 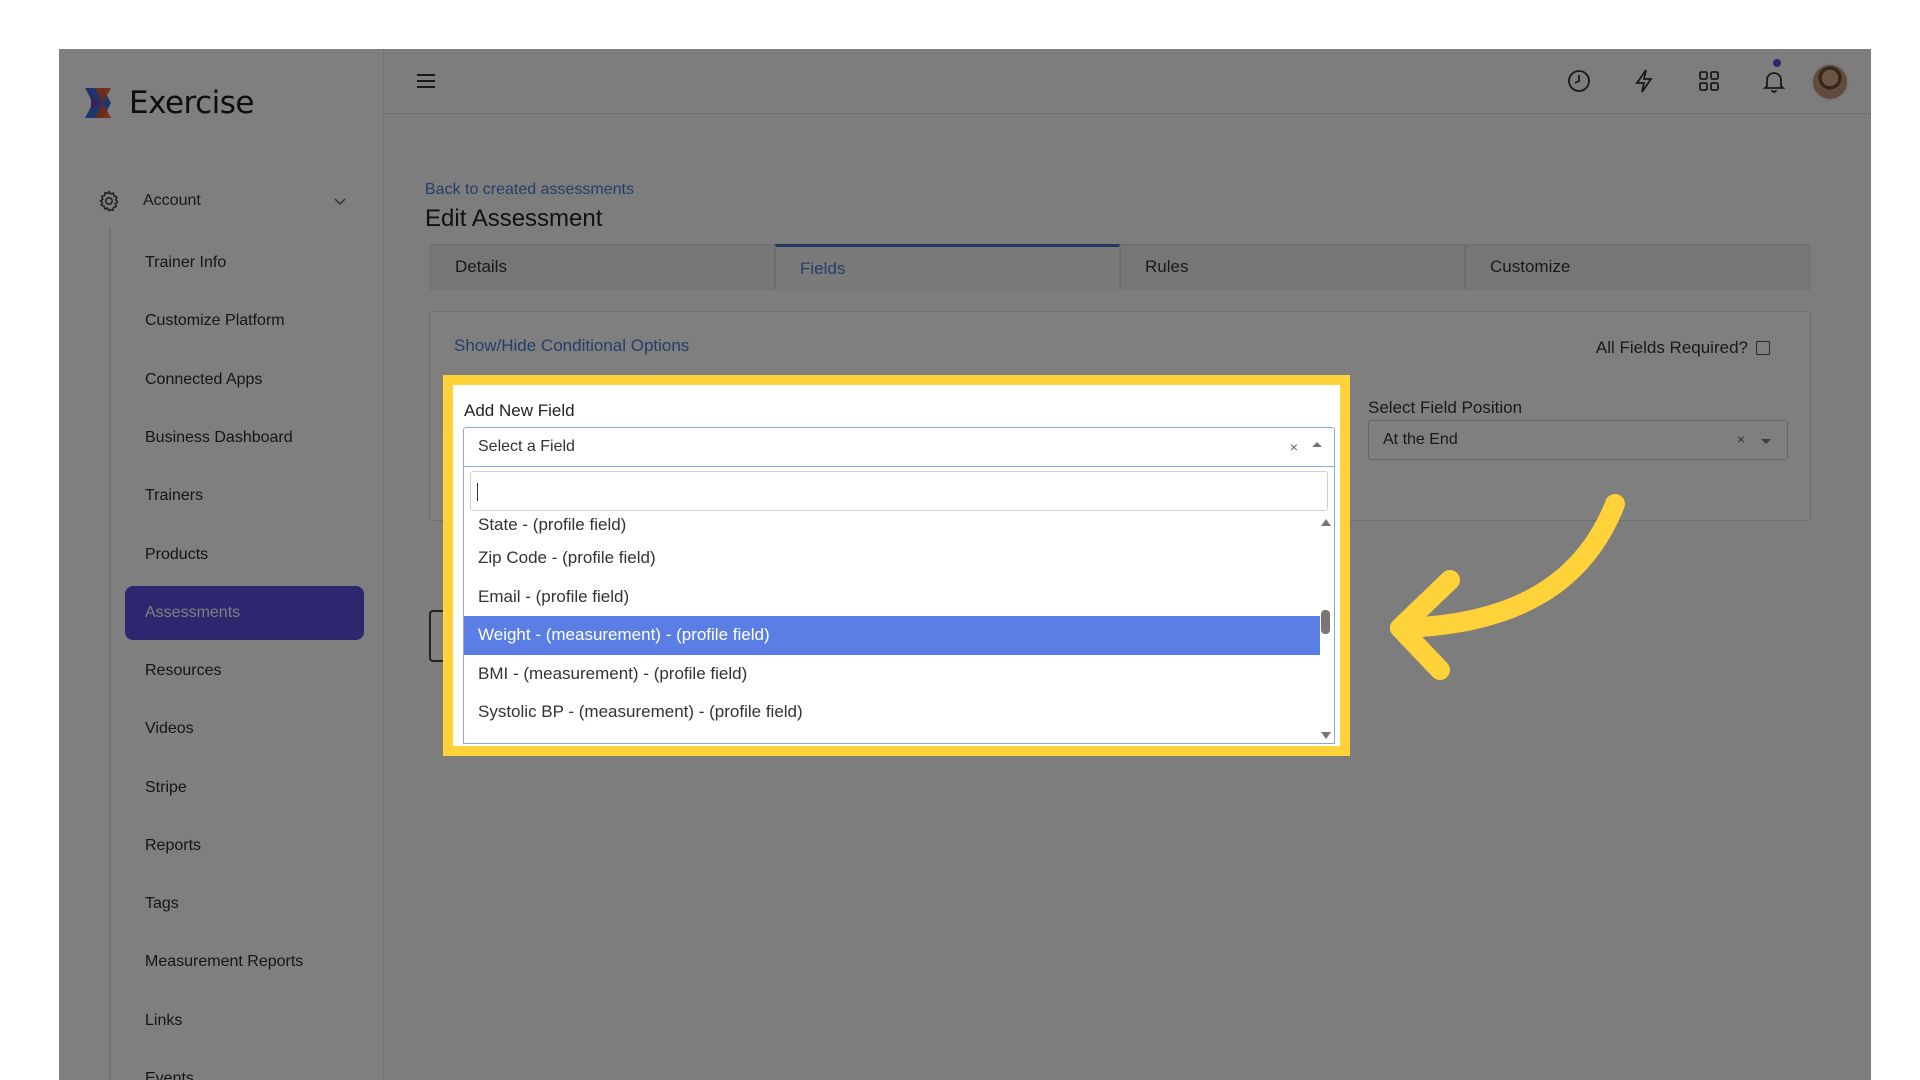 I want to click on sidebar-item-tags: Tags, so click(x=244, y=904).